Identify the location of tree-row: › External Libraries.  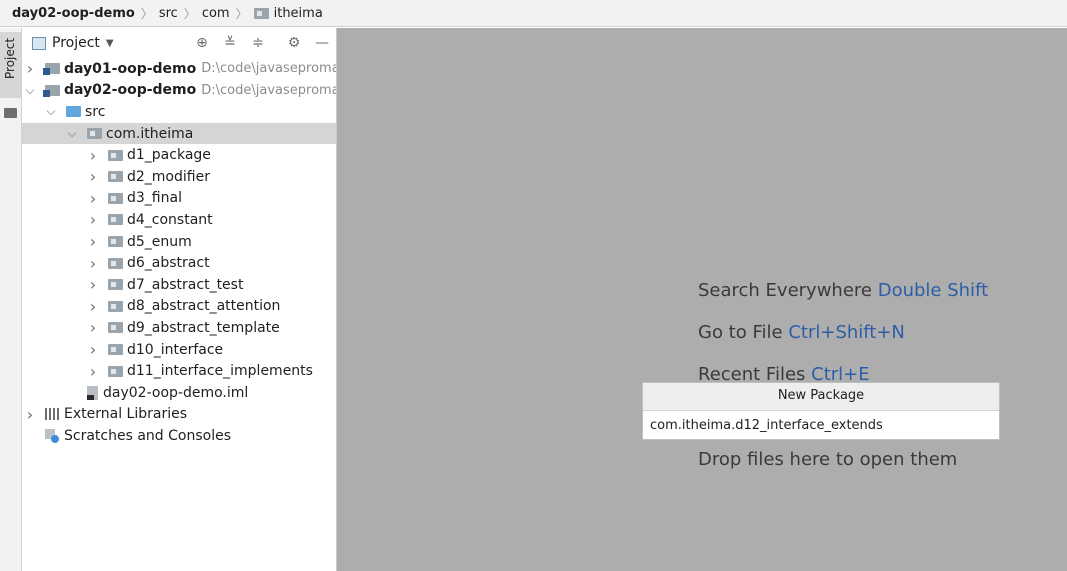
(179, 415).